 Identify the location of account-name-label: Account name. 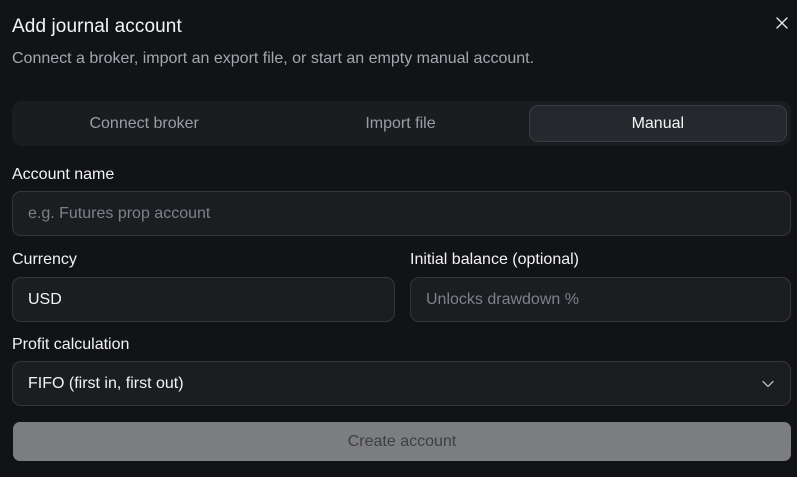
(63, 174).